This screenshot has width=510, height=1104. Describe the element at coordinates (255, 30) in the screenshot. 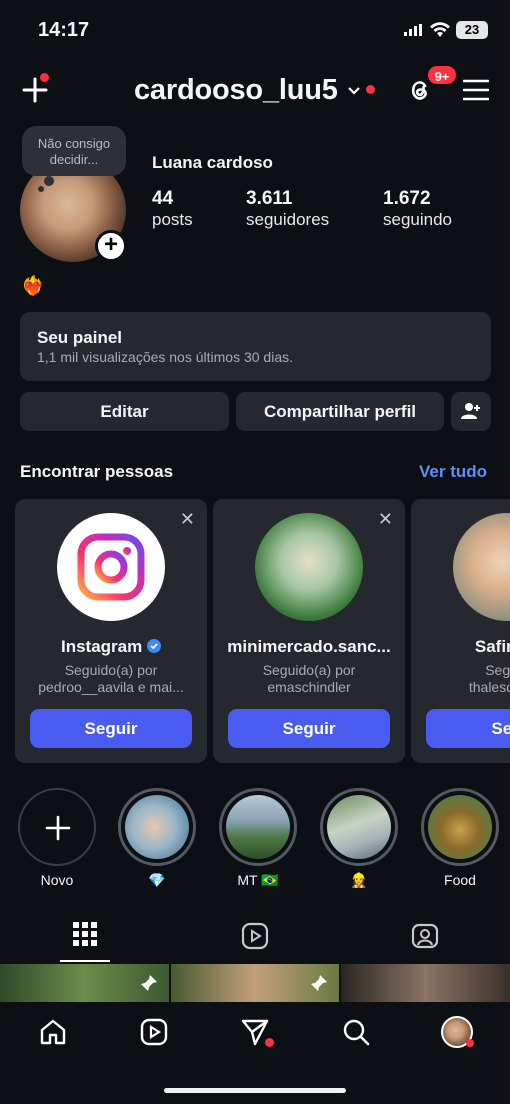

I see `status-bar: 14:17 23` at that location.